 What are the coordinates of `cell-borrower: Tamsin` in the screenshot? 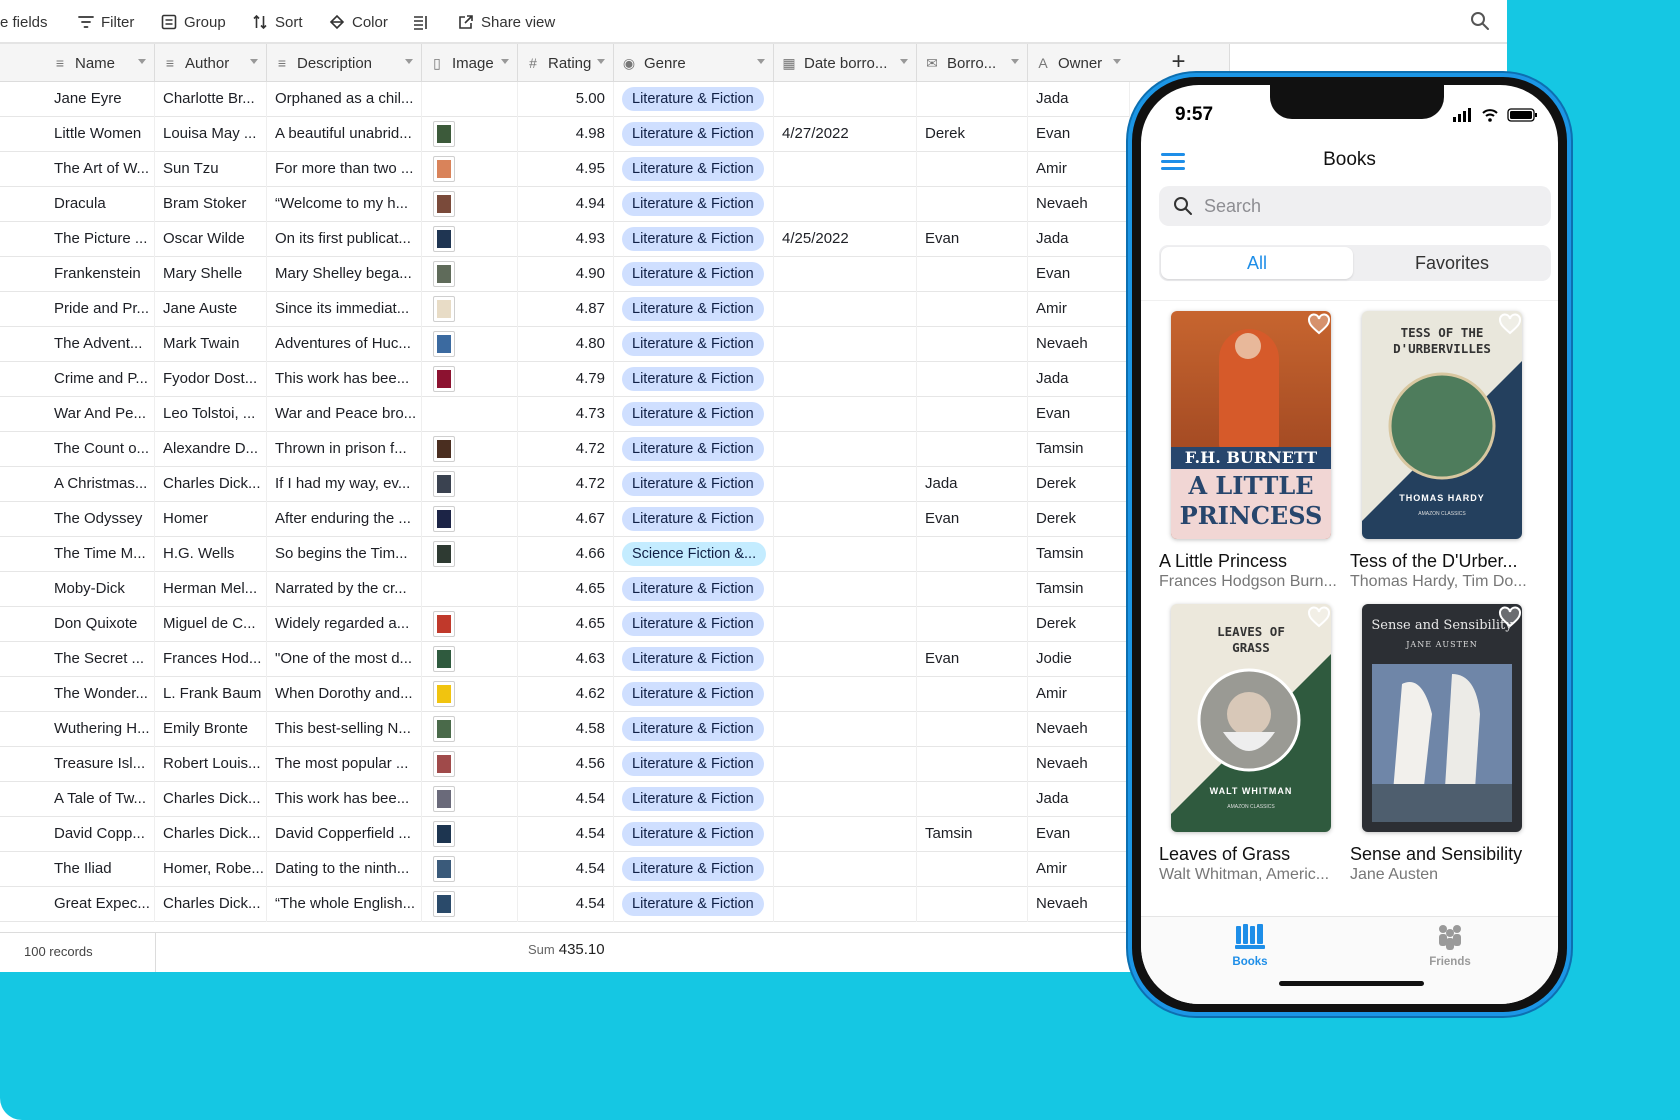 It's located at (972, 834).